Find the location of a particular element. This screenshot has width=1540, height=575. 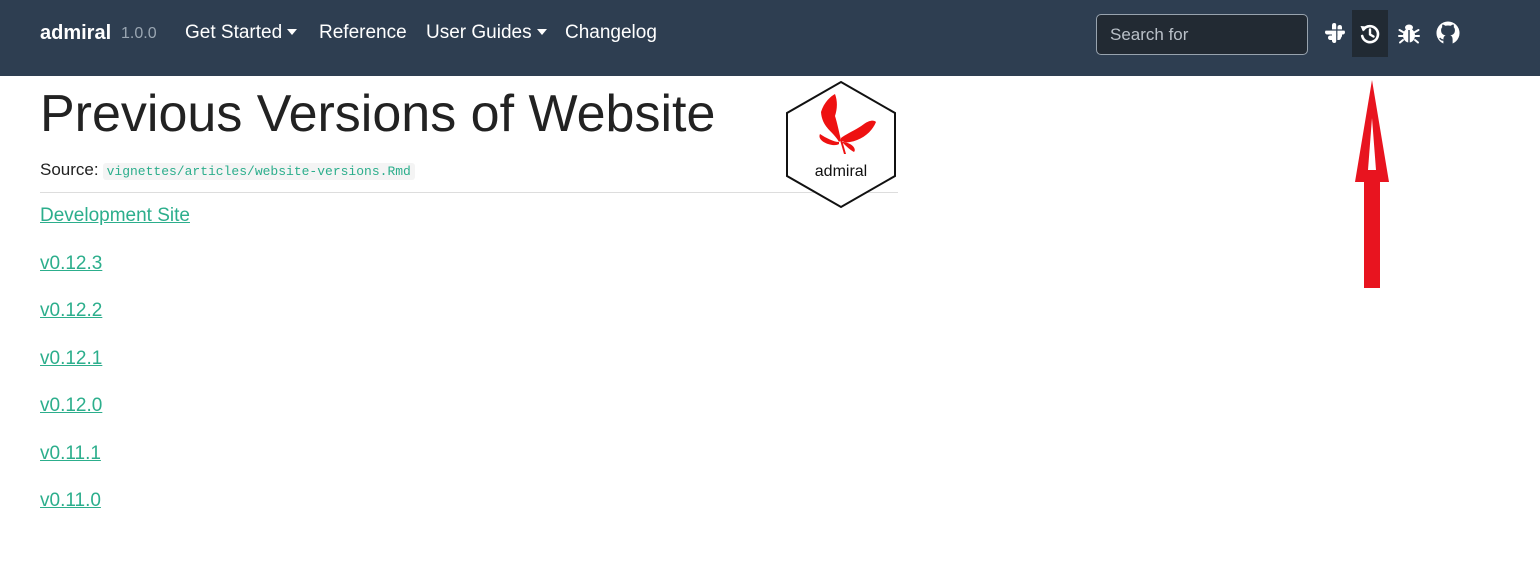

logo-text: admiral is located at coordinates (841, 171).